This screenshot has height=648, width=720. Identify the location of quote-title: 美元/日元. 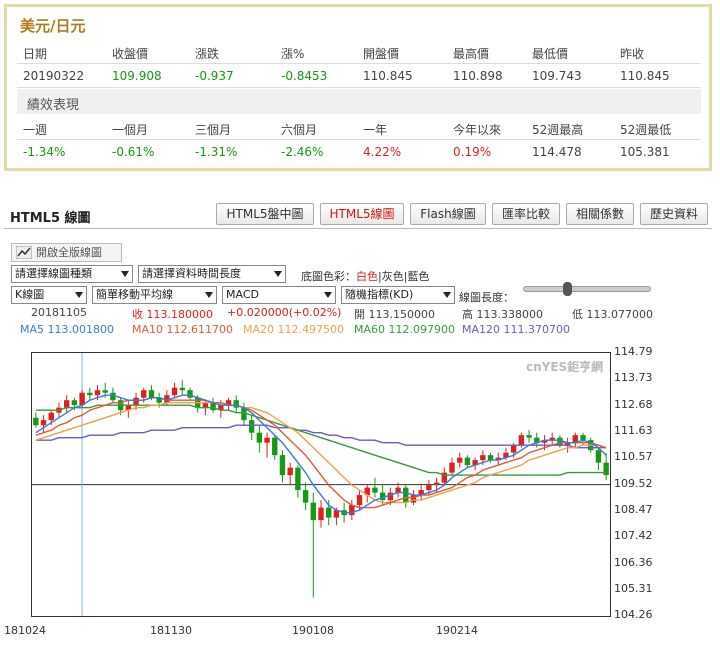
(53, 26).